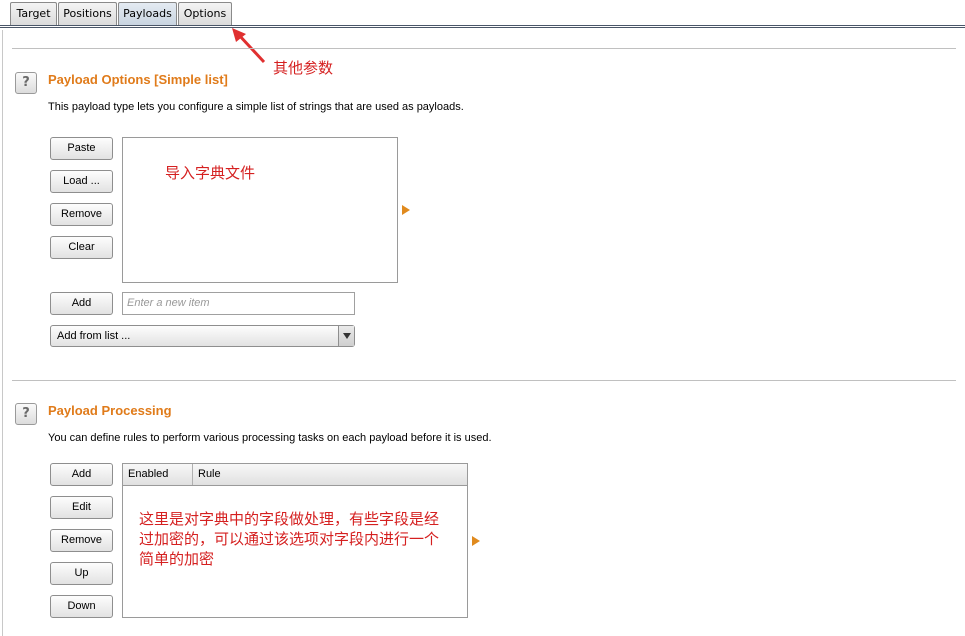 Image resolution: width=965 pixels, height=636 pixels. Describe the element at coordinates (87, 14) in the screenshot. I see `tab-positions: Positions` at that location.